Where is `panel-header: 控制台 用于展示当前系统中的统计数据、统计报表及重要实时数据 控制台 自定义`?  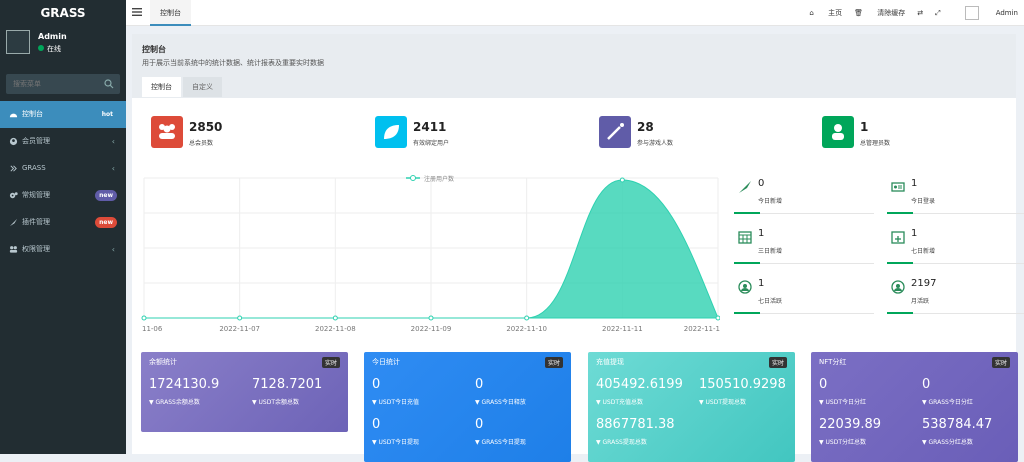
panel-header: 控制台 用于展示当前系统中的统计数据、统计报表及重要实时数据 控制台 自定义 is located at coordinates (574, 66).